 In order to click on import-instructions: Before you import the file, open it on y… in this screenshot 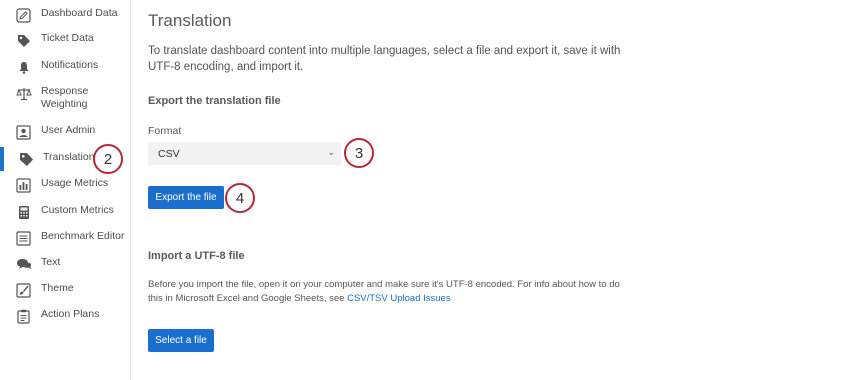, I will do `click(388, 292)`.